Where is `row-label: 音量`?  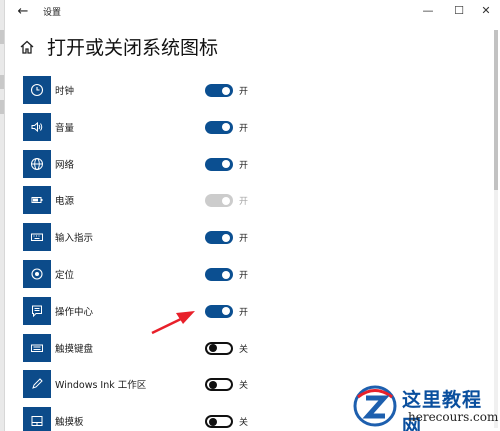
row-label: 音量 is located at coordinates (65, 128).